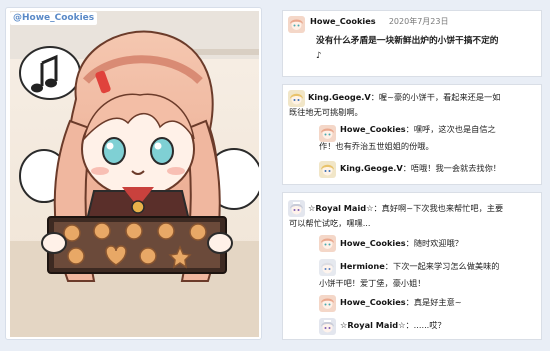 The height and width of the screenshot is (351, 550). What do you see at coordinates (446, 266) in the screenshot?
I see `reply-text: 下次一起来学习怎么做美味的` at bounding box center [446, 266].